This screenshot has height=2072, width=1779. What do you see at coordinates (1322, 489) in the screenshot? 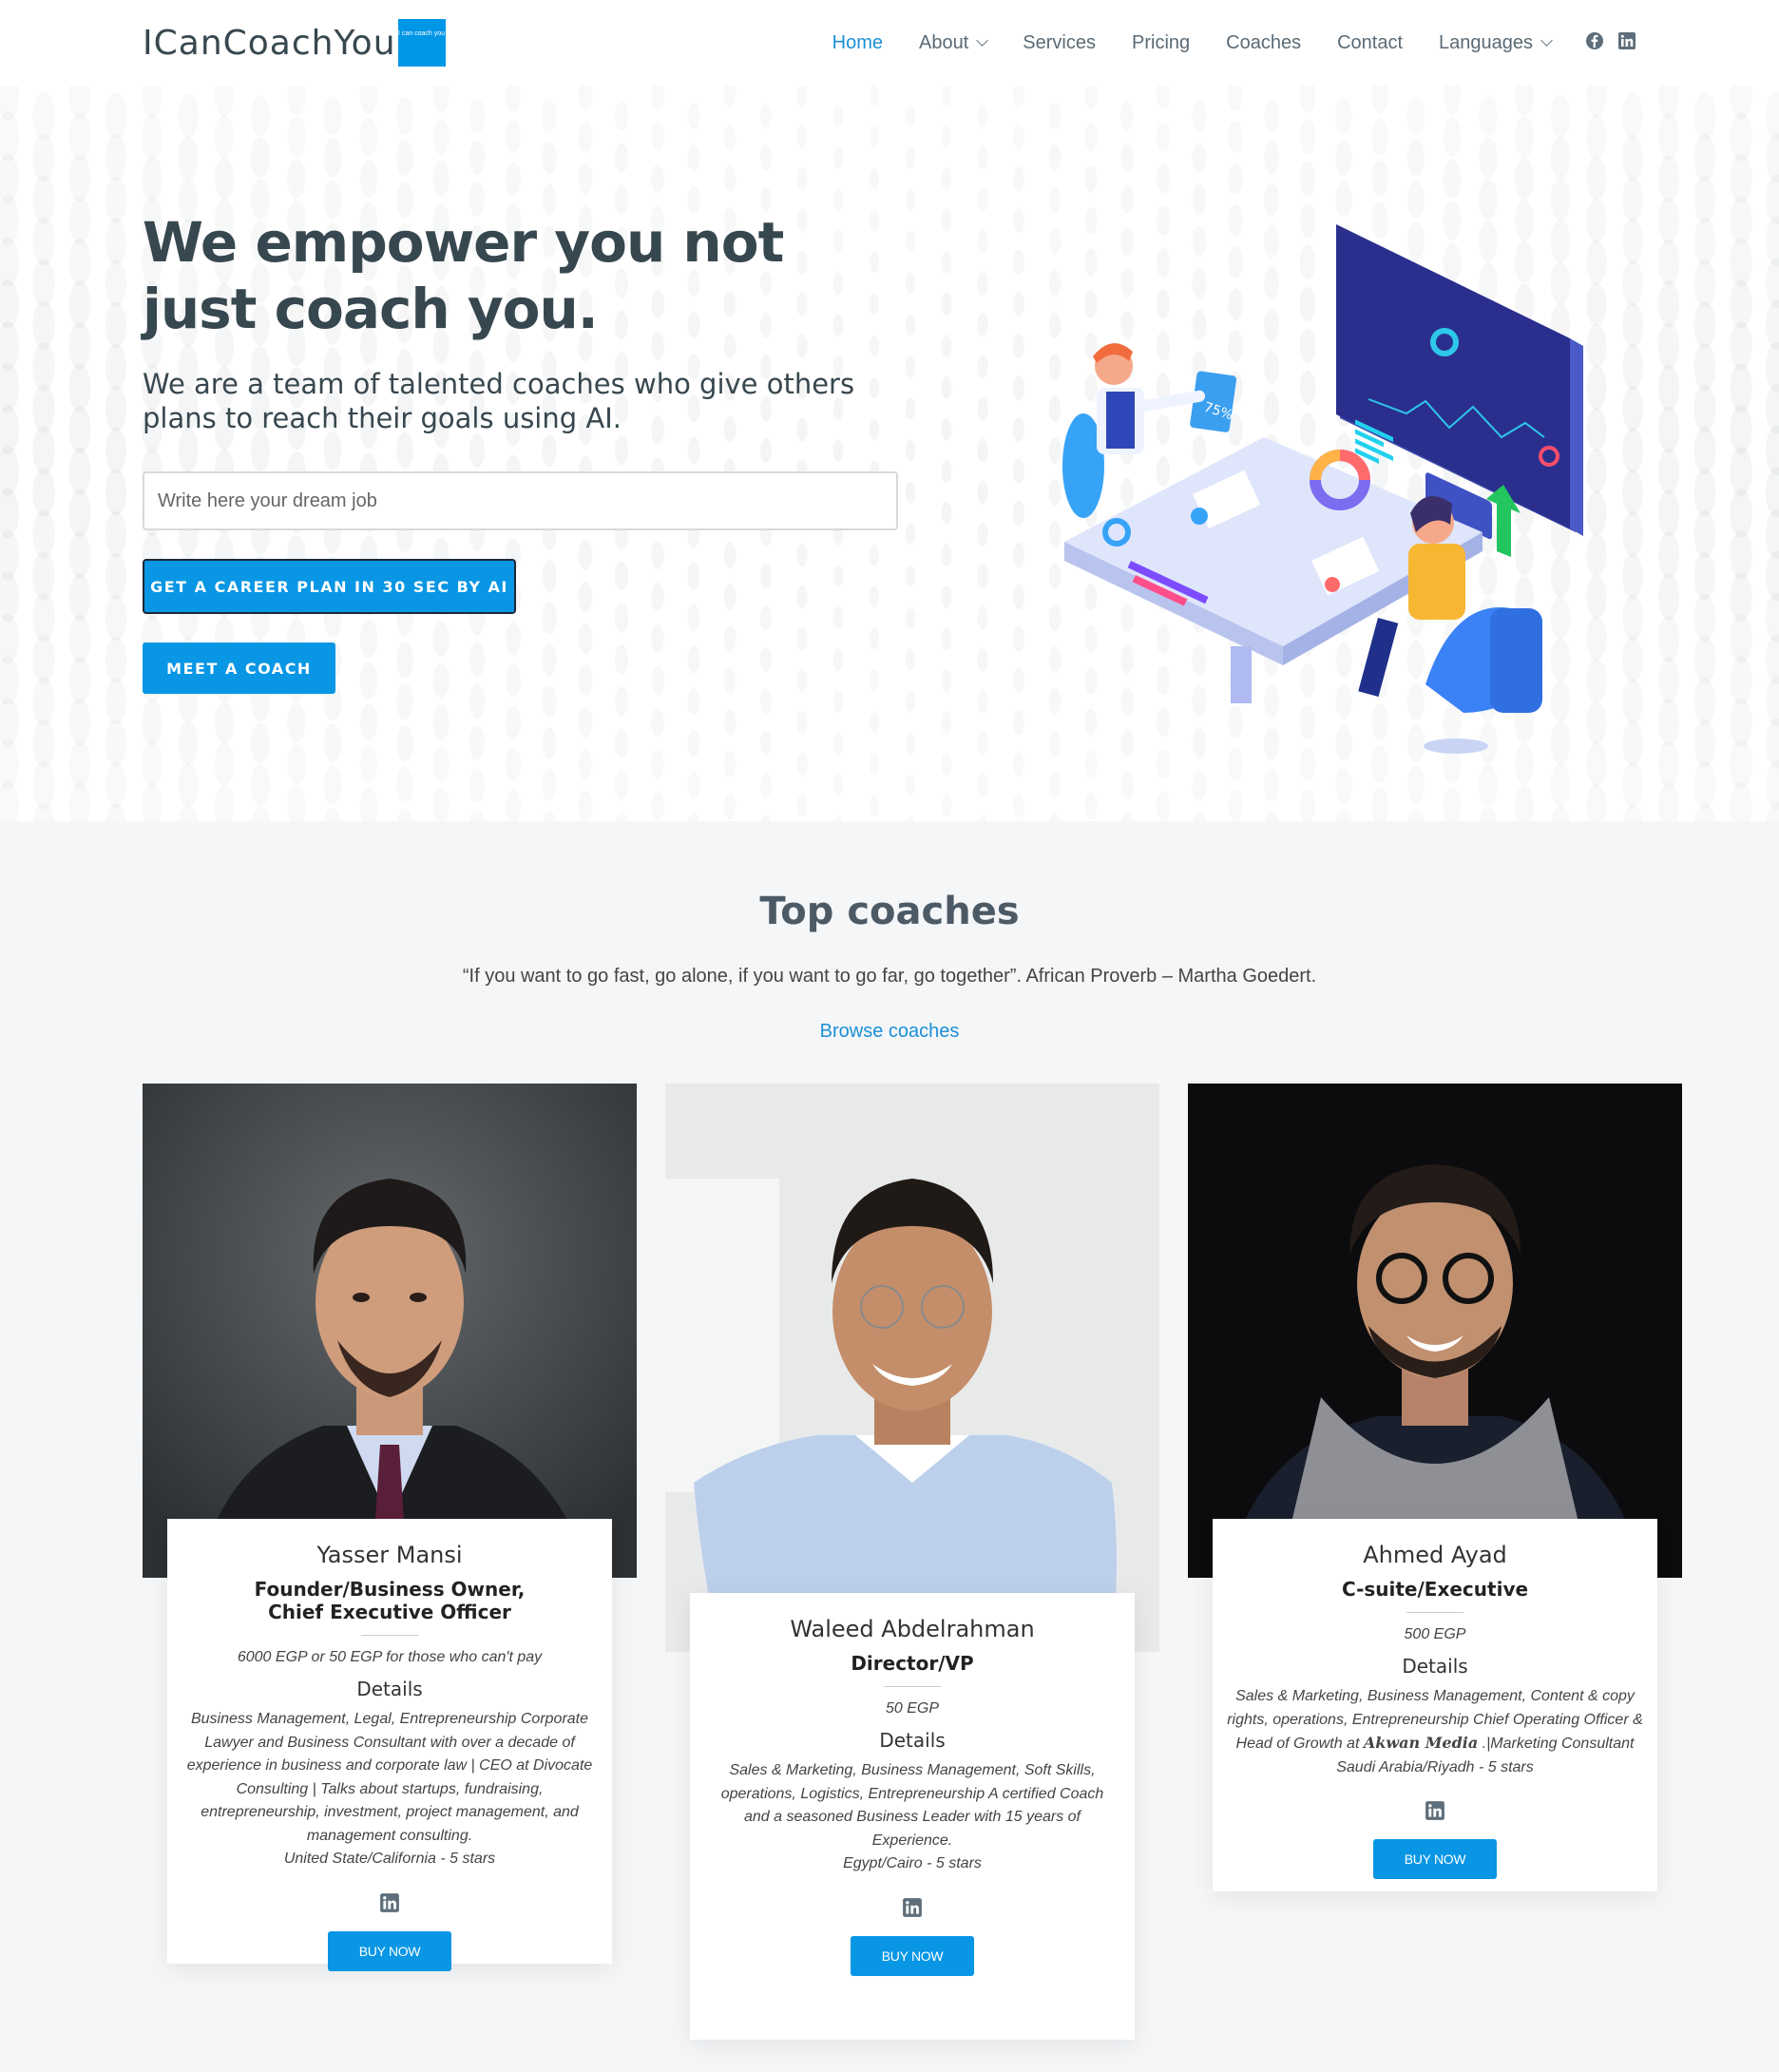
I see `coaching-illustration: 75%` at bounding box center [1322, 489].